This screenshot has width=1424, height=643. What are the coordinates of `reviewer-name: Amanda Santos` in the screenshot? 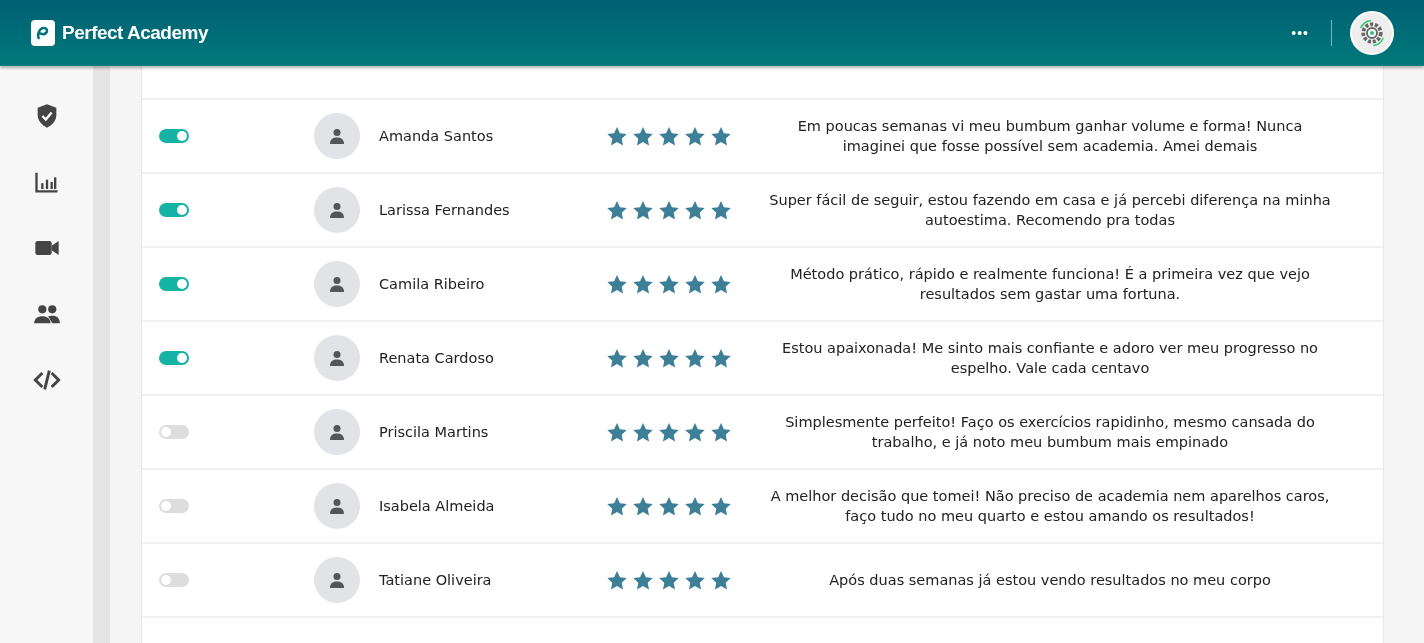 It's located at (437, 136).